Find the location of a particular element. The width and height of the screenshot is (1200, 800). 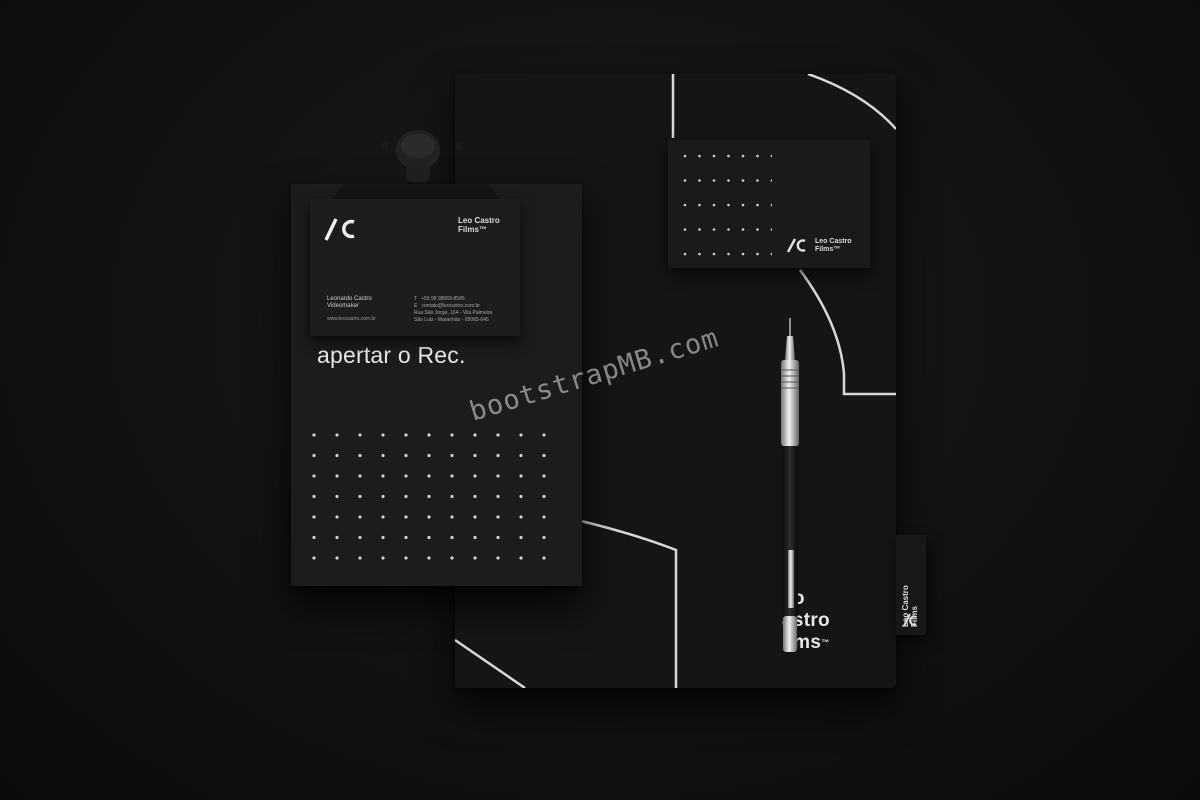

notebook-arc-middle-right is located at coordinates (847, 332).